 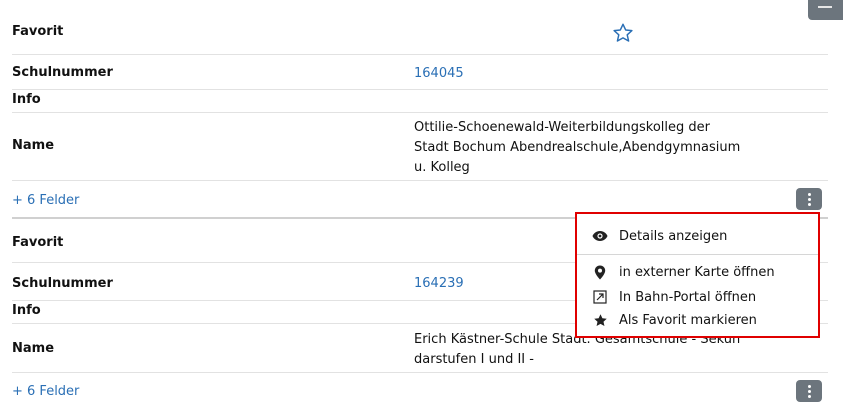 What do you see at coordinates (697, 254) in the screenshot?
I see `menu-divider` at bounding box center [697, 254].